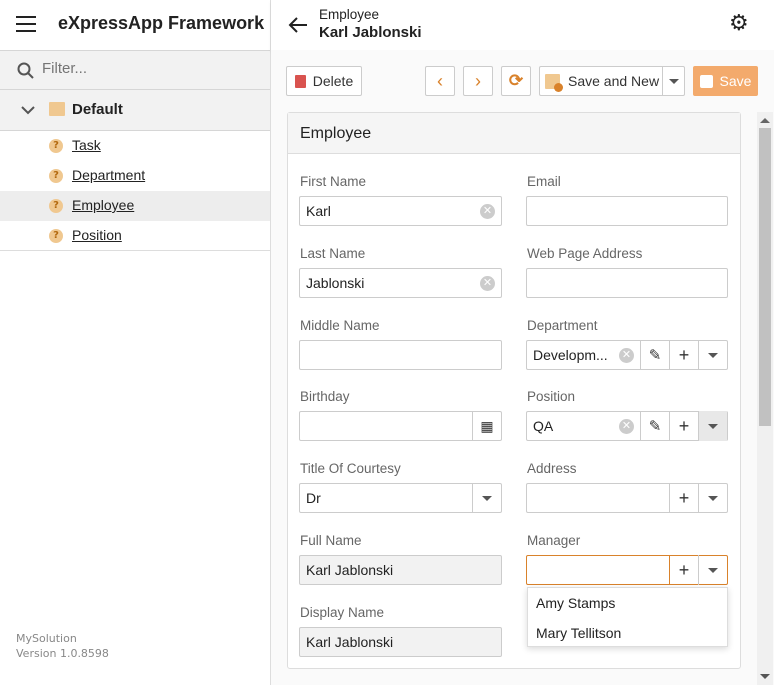  Describe the element at coordinates (400, 283) in the screenshot. I see `last-name-input: Jablonski ✕` at that location.